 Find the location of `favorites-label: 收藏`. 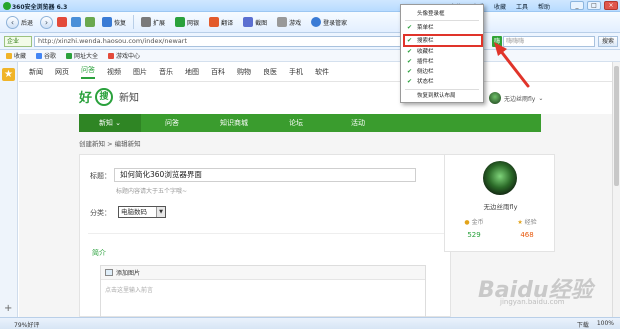

favorites-label: 收藏 is located at coordinates (20, 56).